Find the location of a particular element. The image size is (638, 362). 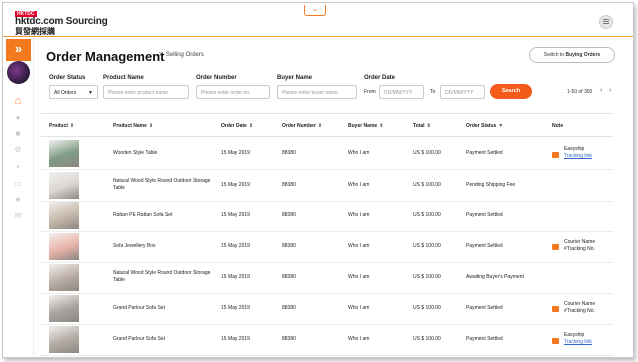

product-name: Rattan PE Rattan Sofa Set is located at coordinates (142, 215).